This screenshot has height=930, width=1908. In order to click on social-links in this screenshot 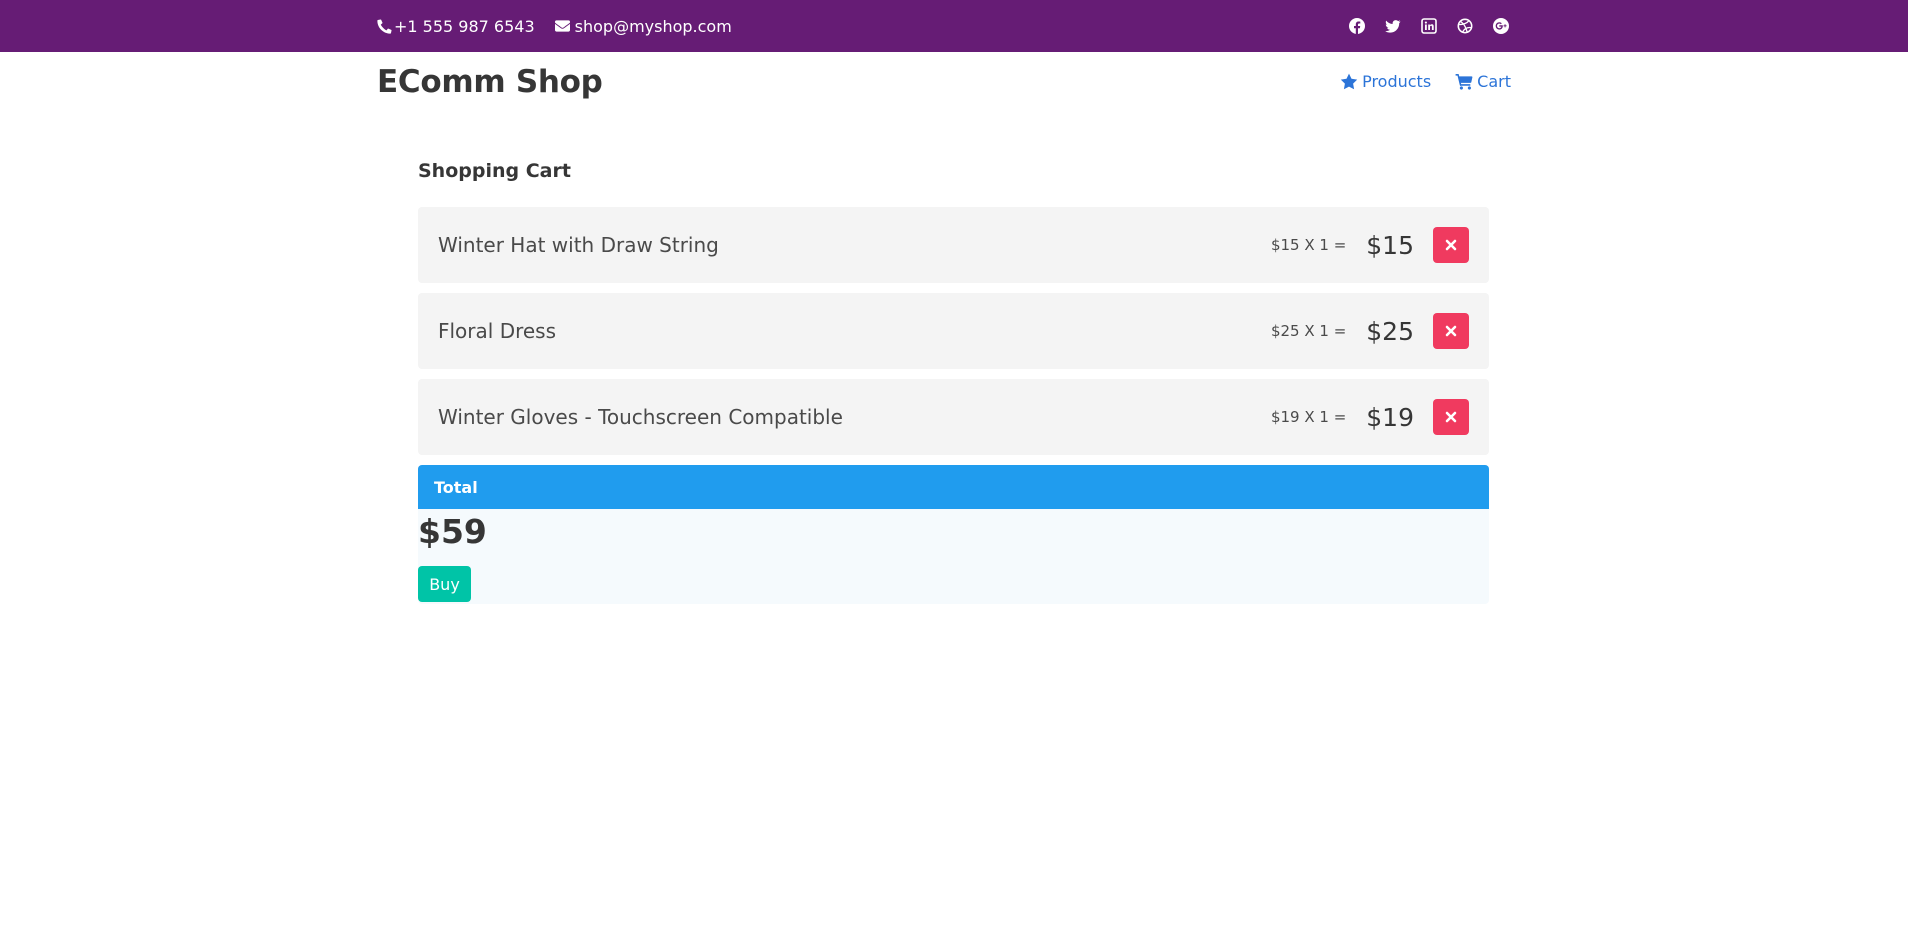, I will do `click(1419, 26)`.